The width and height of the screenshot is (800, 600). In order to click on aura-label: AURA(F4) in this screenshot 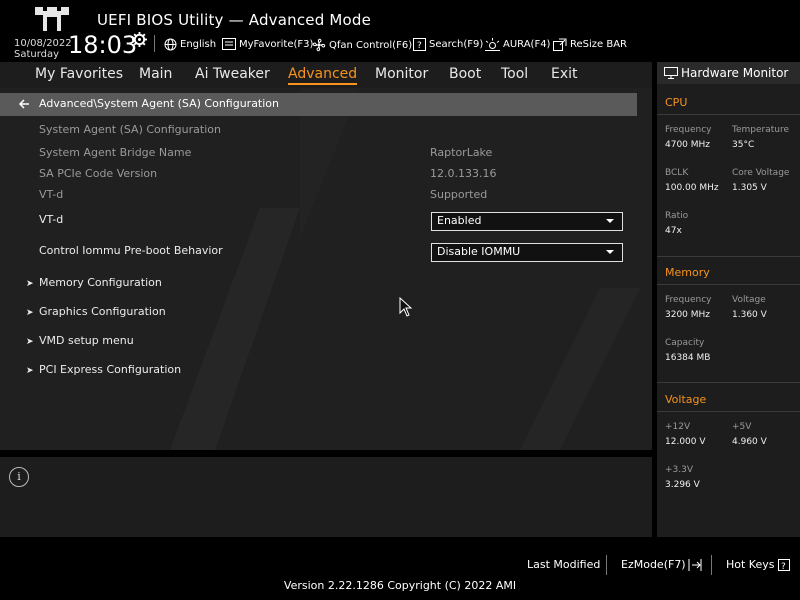, I will do `click(527, 44)`.